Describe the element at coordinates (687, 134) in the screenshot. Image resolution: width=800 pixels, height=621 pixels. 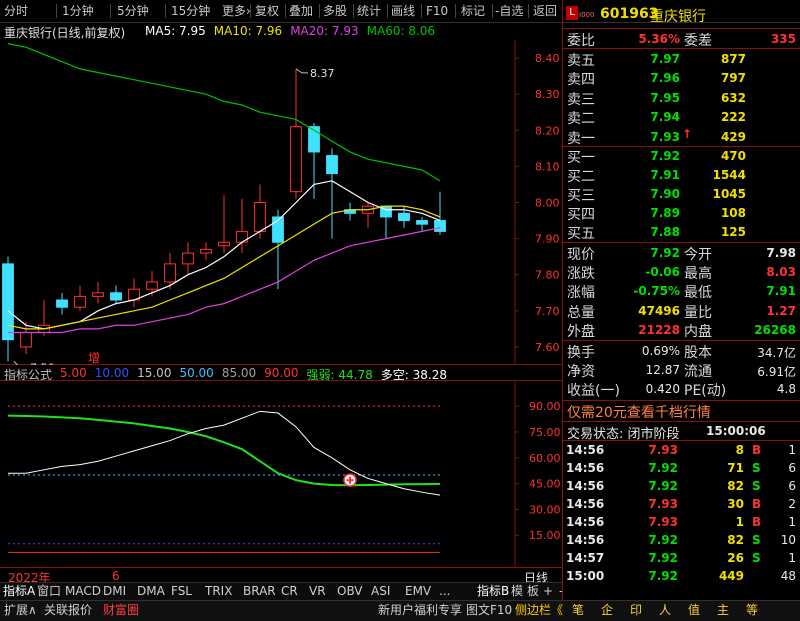
I see `up-arrow-icon: ↑` at that location.